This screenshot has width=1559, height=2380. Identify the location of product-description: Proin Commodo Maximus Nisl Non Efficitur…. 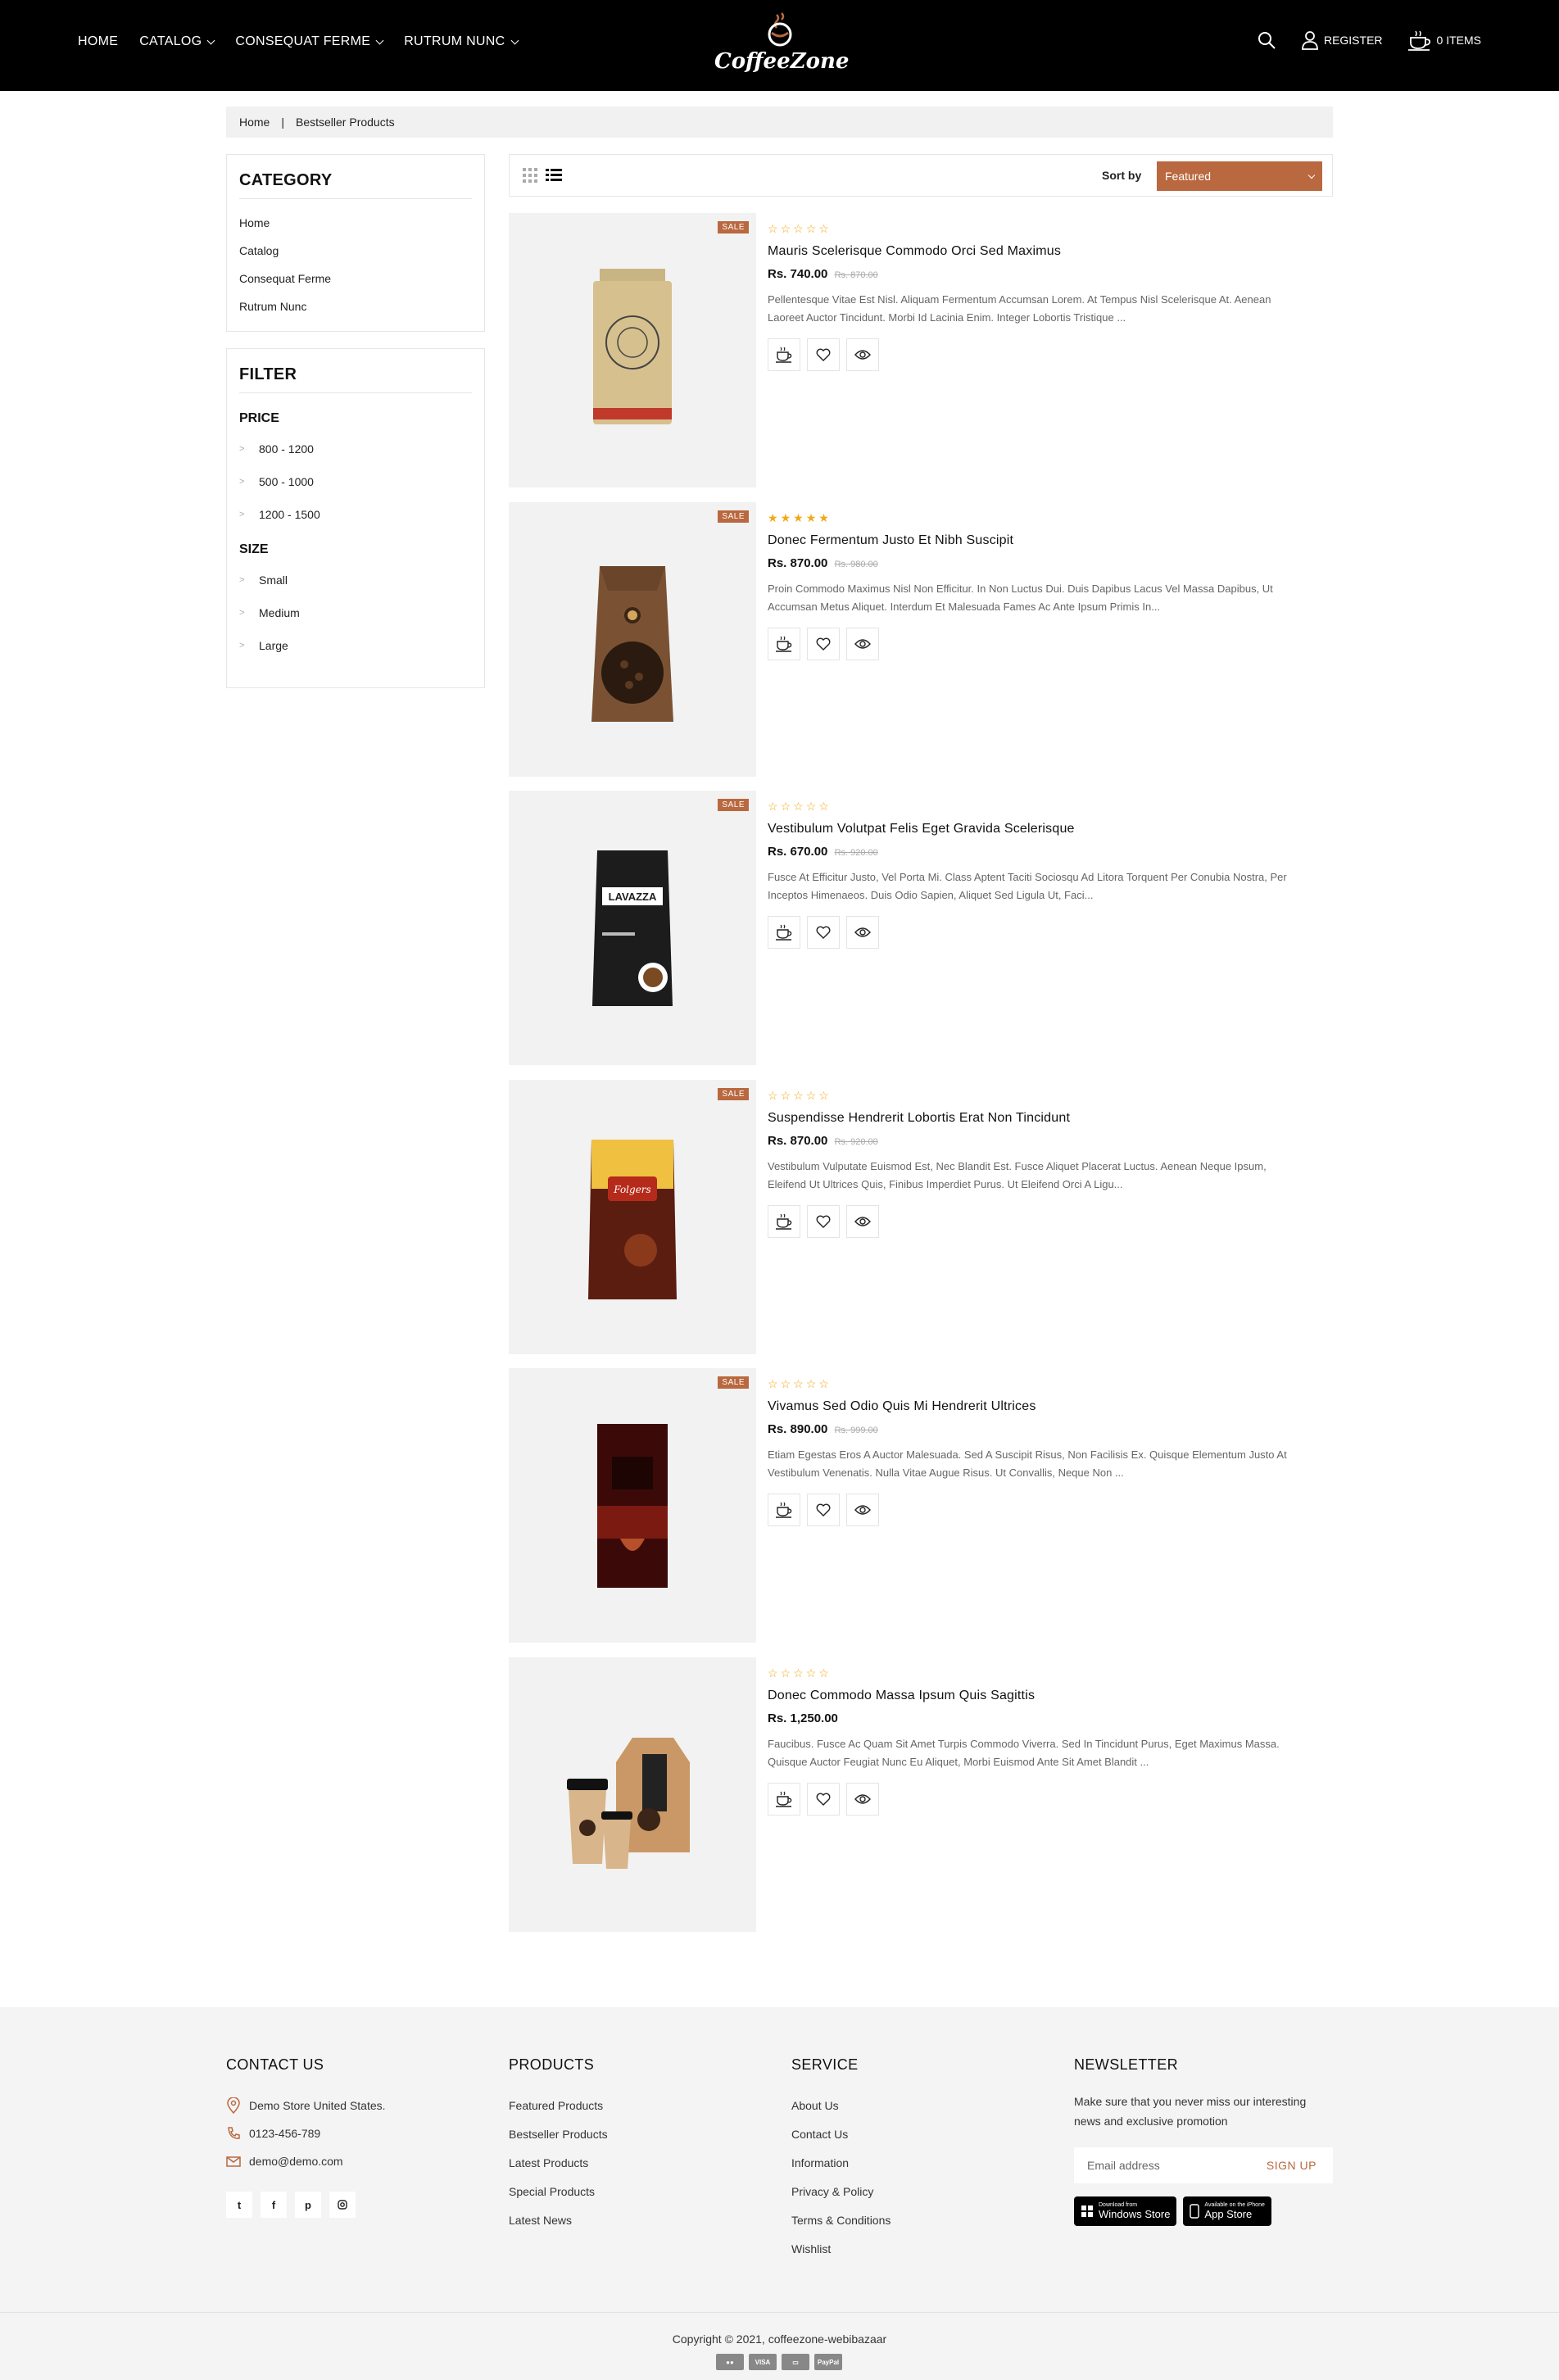
(1020, 598).